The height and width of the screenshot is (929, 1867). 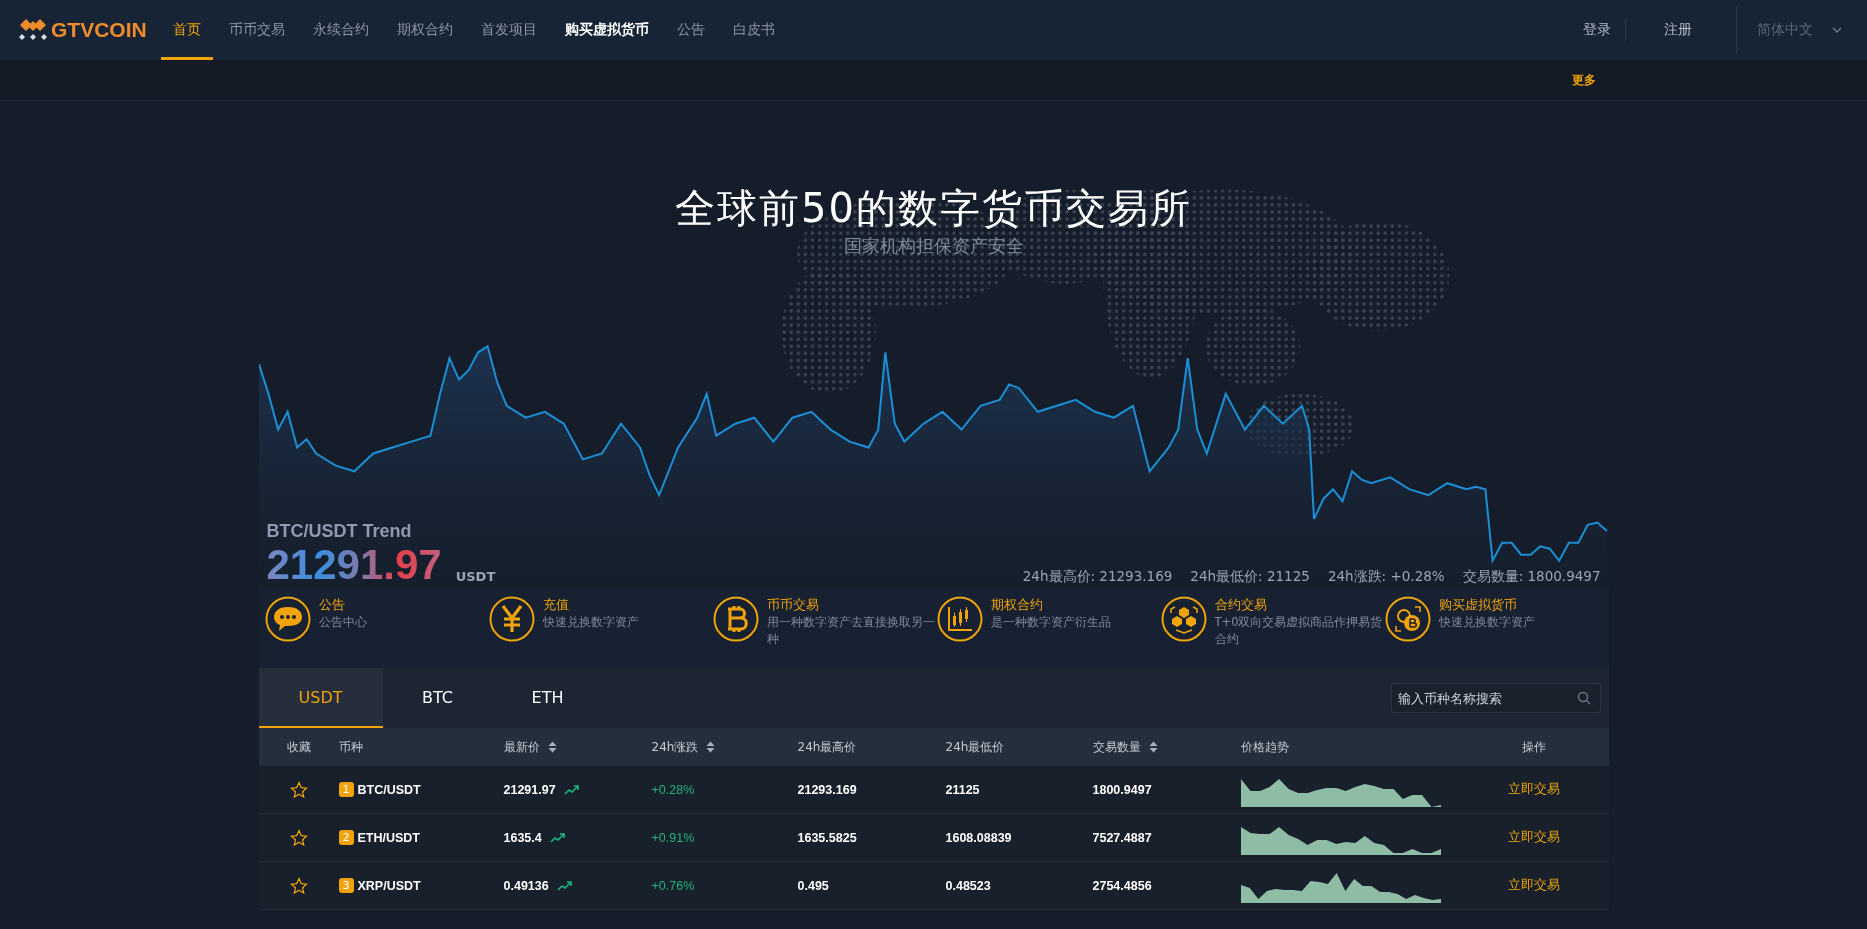 I want to click on high-price: 1635.5825, so click(x=827, y=837).